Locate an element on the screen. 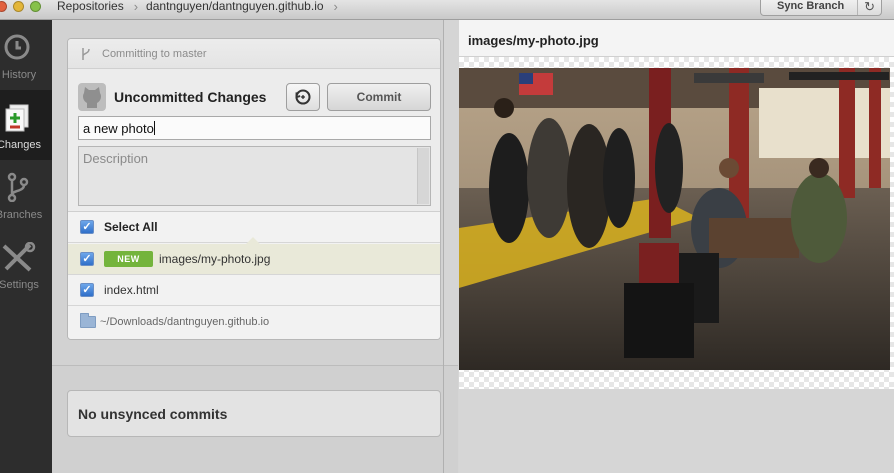  sidebar-item-branches: Branches is located at coordinates (26, 195).